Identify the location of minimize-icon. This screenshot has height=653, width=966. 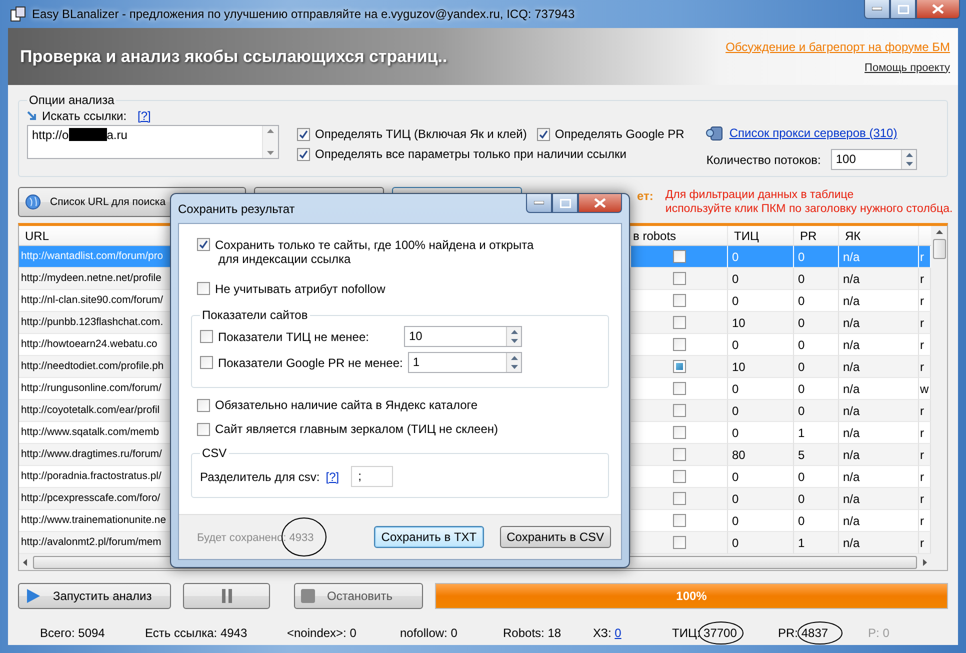
(877, 9).